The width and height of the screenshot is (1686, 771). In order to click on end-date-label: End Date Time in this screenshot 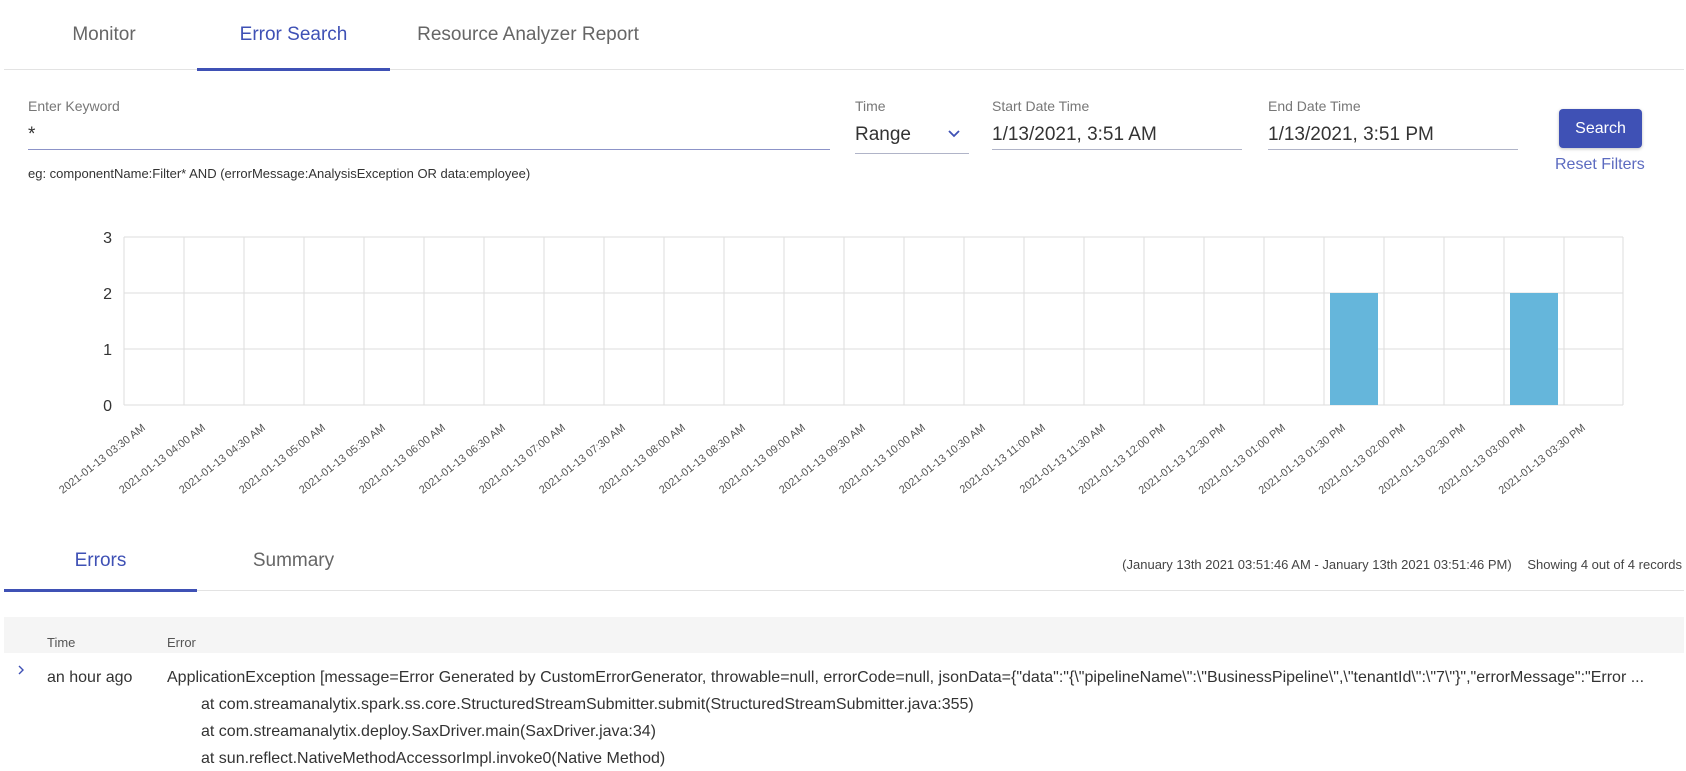, I will do `click(1314, 106)`.